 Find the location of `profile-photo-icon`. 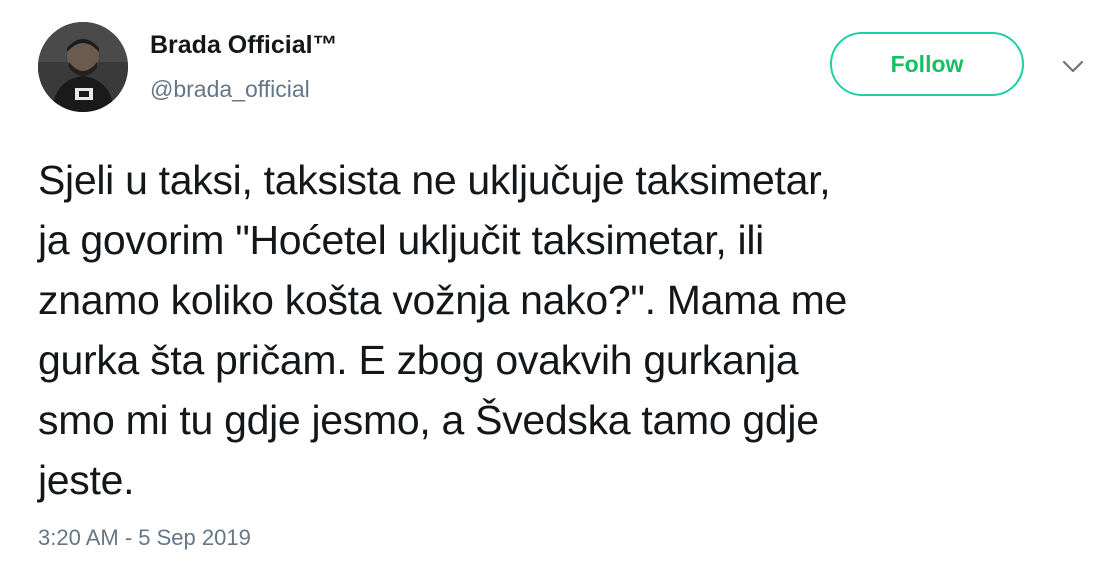

profile-photo-icon is located at coordinates (83, 67).